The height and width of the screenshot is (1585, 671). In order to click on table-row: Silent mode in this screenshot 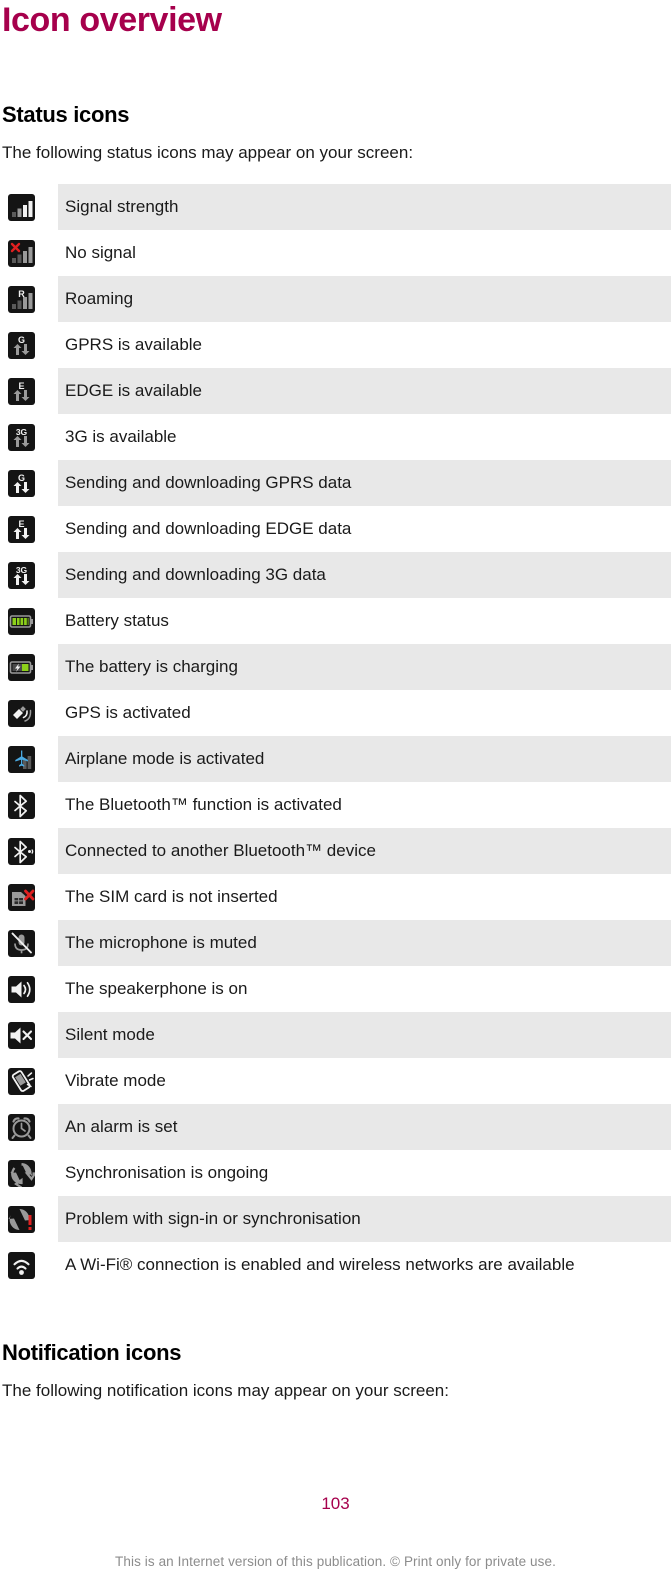, I will do `click(335, 1035)`.